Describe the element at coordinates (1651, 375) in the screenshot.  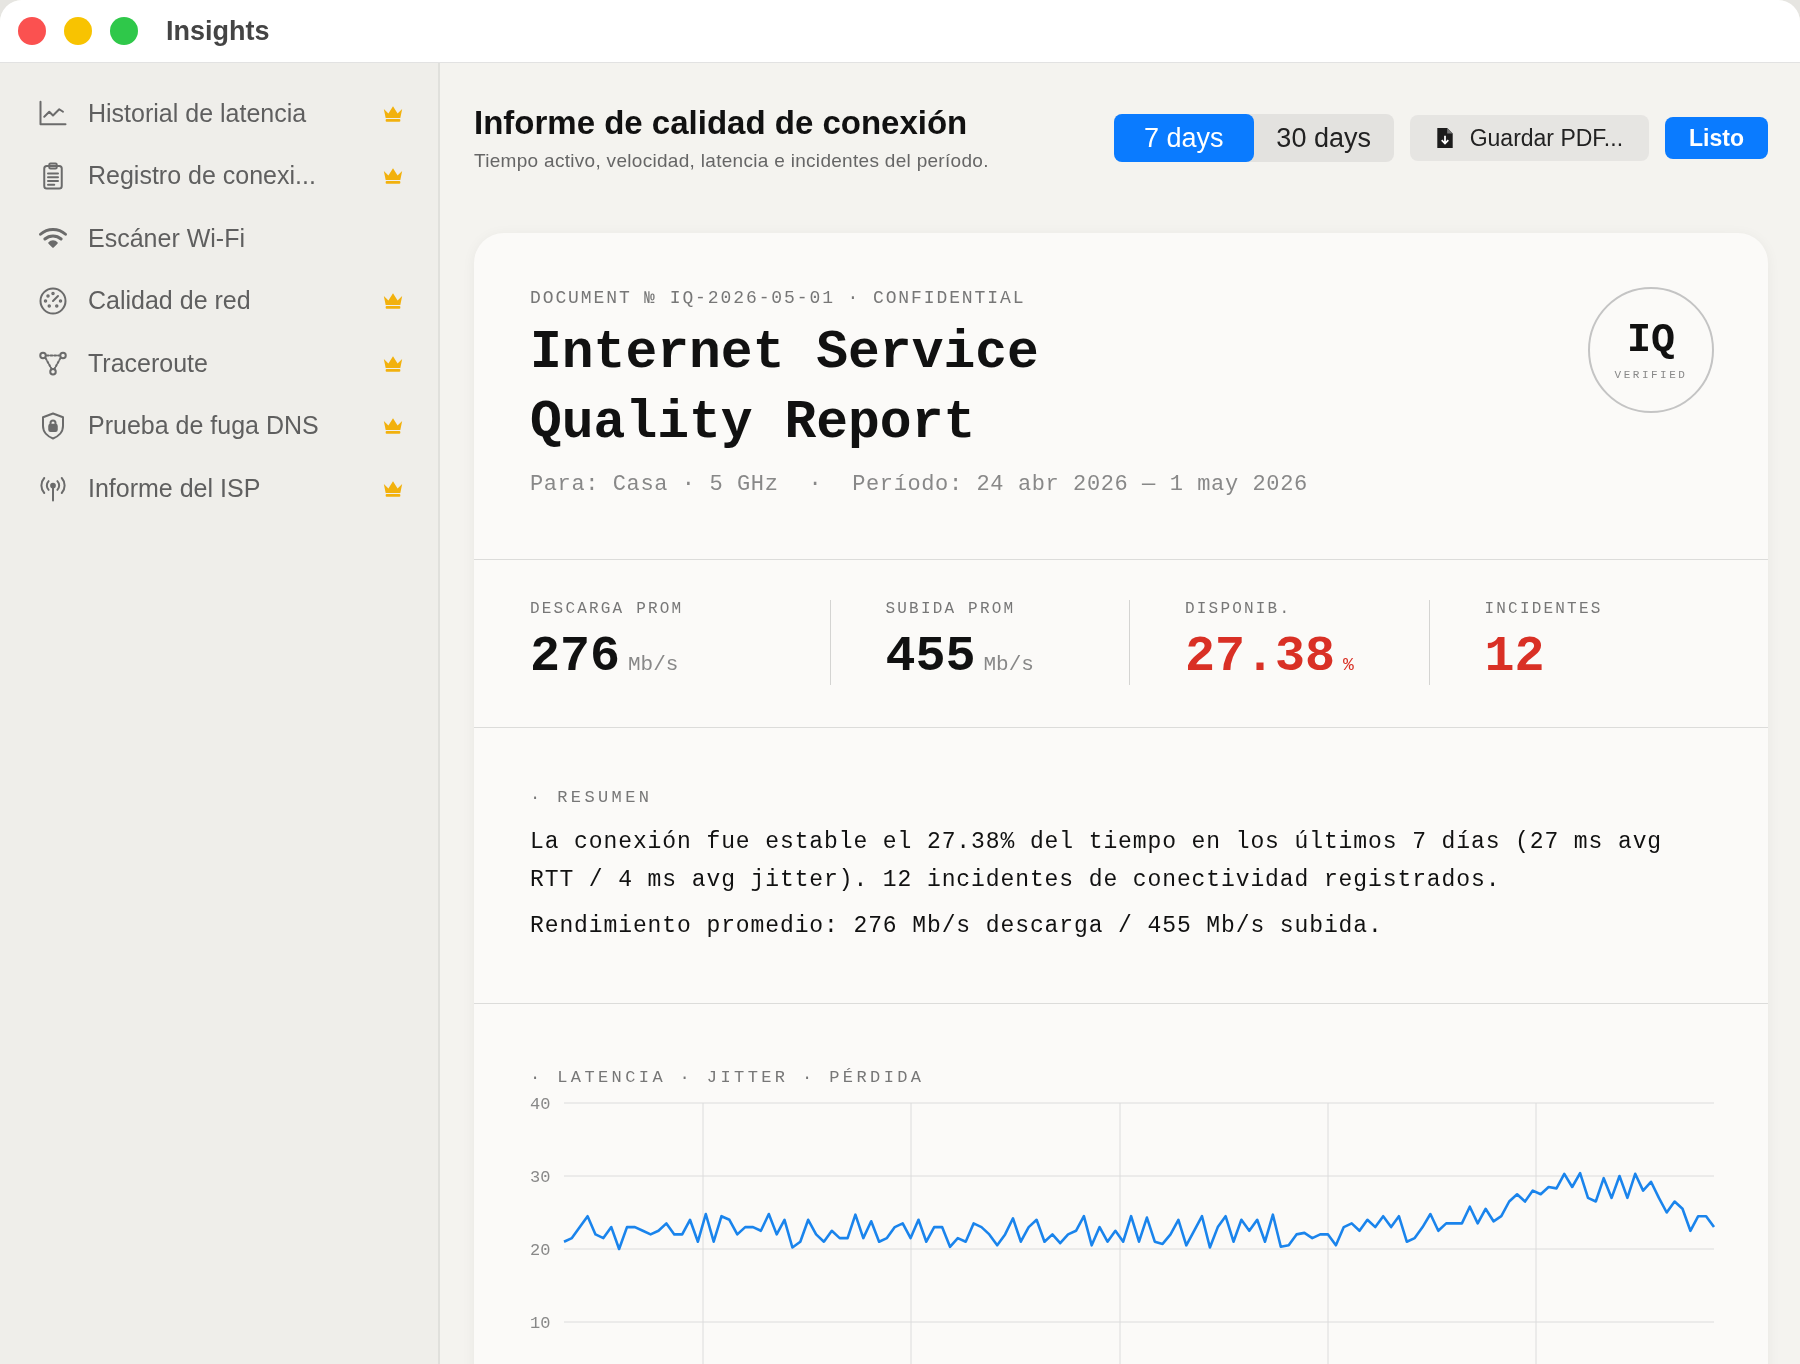
I see `stamp-label: VERIFIED` at that location.